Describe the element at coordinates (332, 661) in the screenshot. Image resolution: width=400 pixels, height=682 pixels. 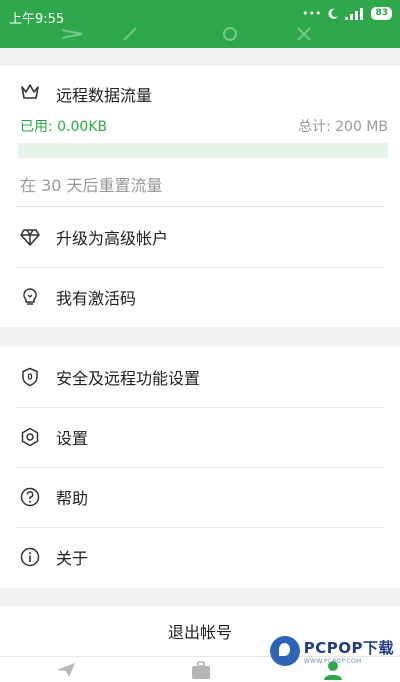
I see `watermark-sub: WWW.PCPOP.COM` at that location.